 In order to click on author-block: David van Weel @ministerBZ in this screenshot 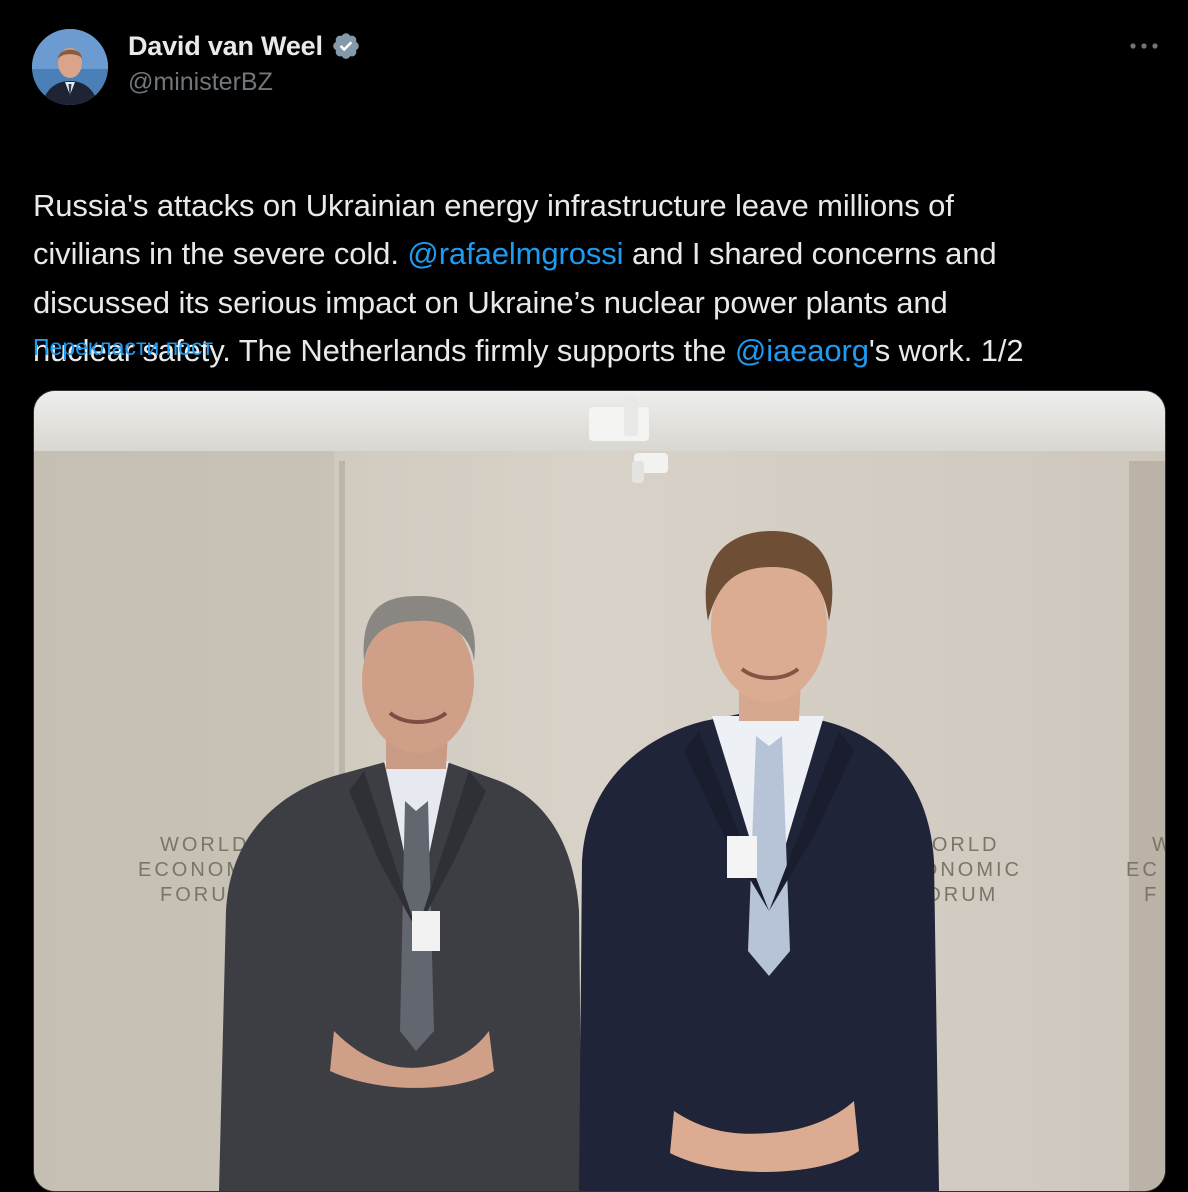, I will do `click(244, 62)`.